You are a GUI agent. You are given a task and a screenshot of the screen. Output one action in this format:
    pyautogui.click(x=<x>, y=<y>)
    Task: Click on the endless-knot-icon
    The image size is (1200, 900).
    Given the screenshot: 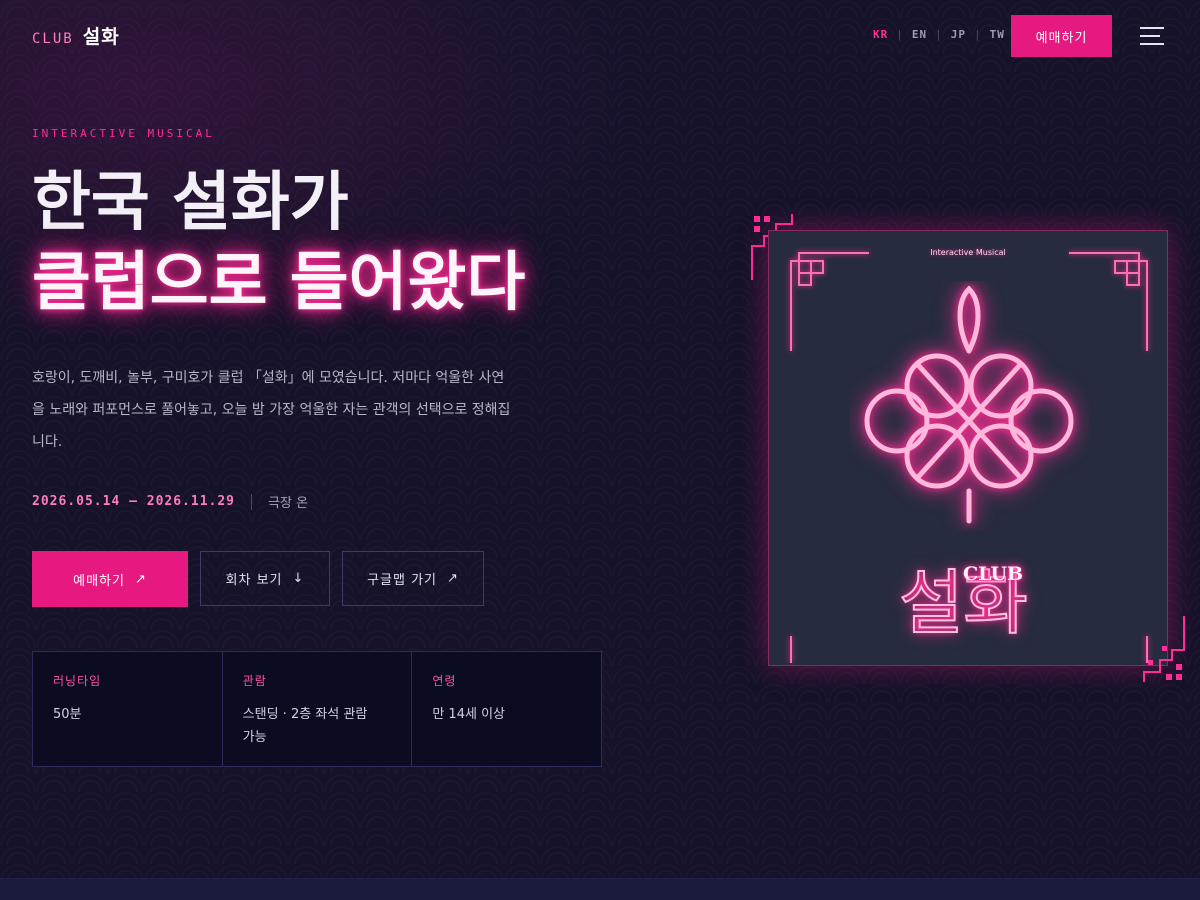 What is the action you would take?
    pyautogui.click(x=969, y=404)
    